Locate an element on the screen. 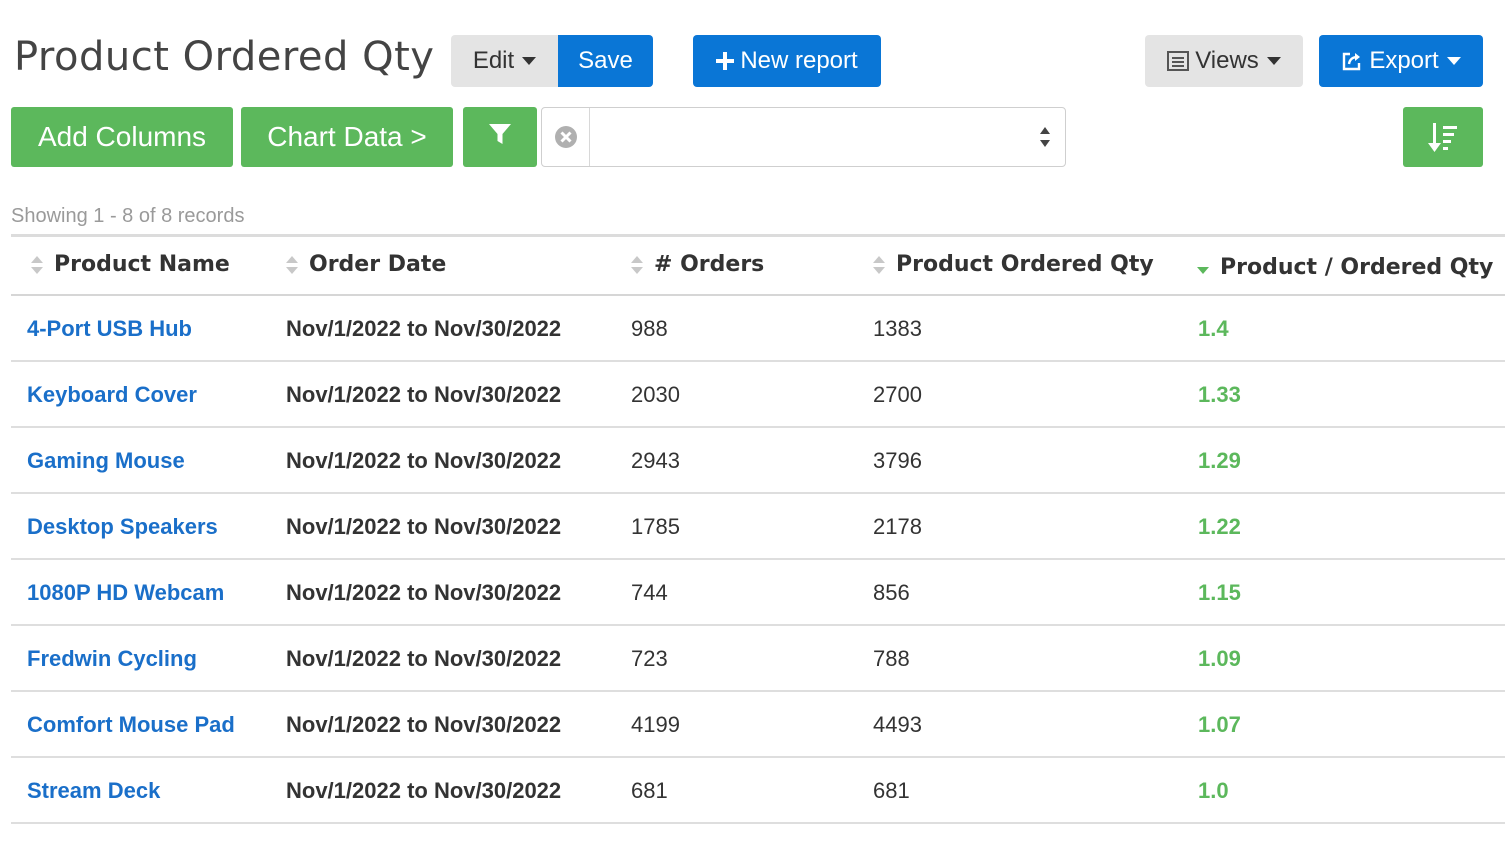  orders-cell: 988 is located at coordinates (649, 328).